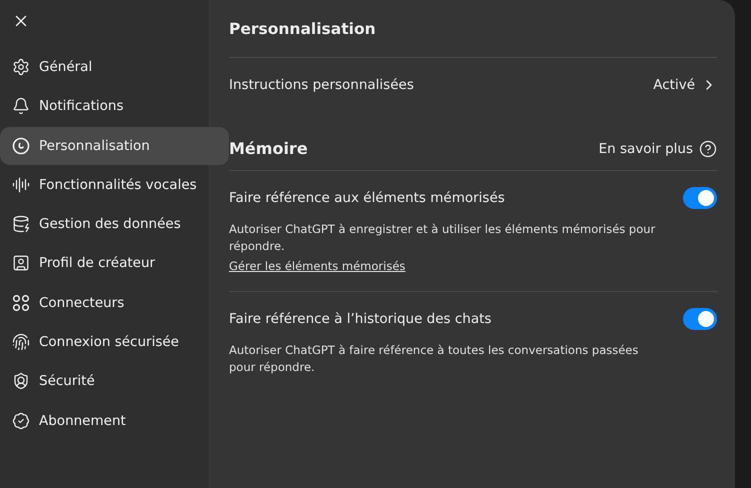 The image size is (751, 488). What do you see at coordinates (317, 266) in the screenshot?
I see `manage-memory-link: Gérer les éléments mémorisés` at bounding box center [317, 266].